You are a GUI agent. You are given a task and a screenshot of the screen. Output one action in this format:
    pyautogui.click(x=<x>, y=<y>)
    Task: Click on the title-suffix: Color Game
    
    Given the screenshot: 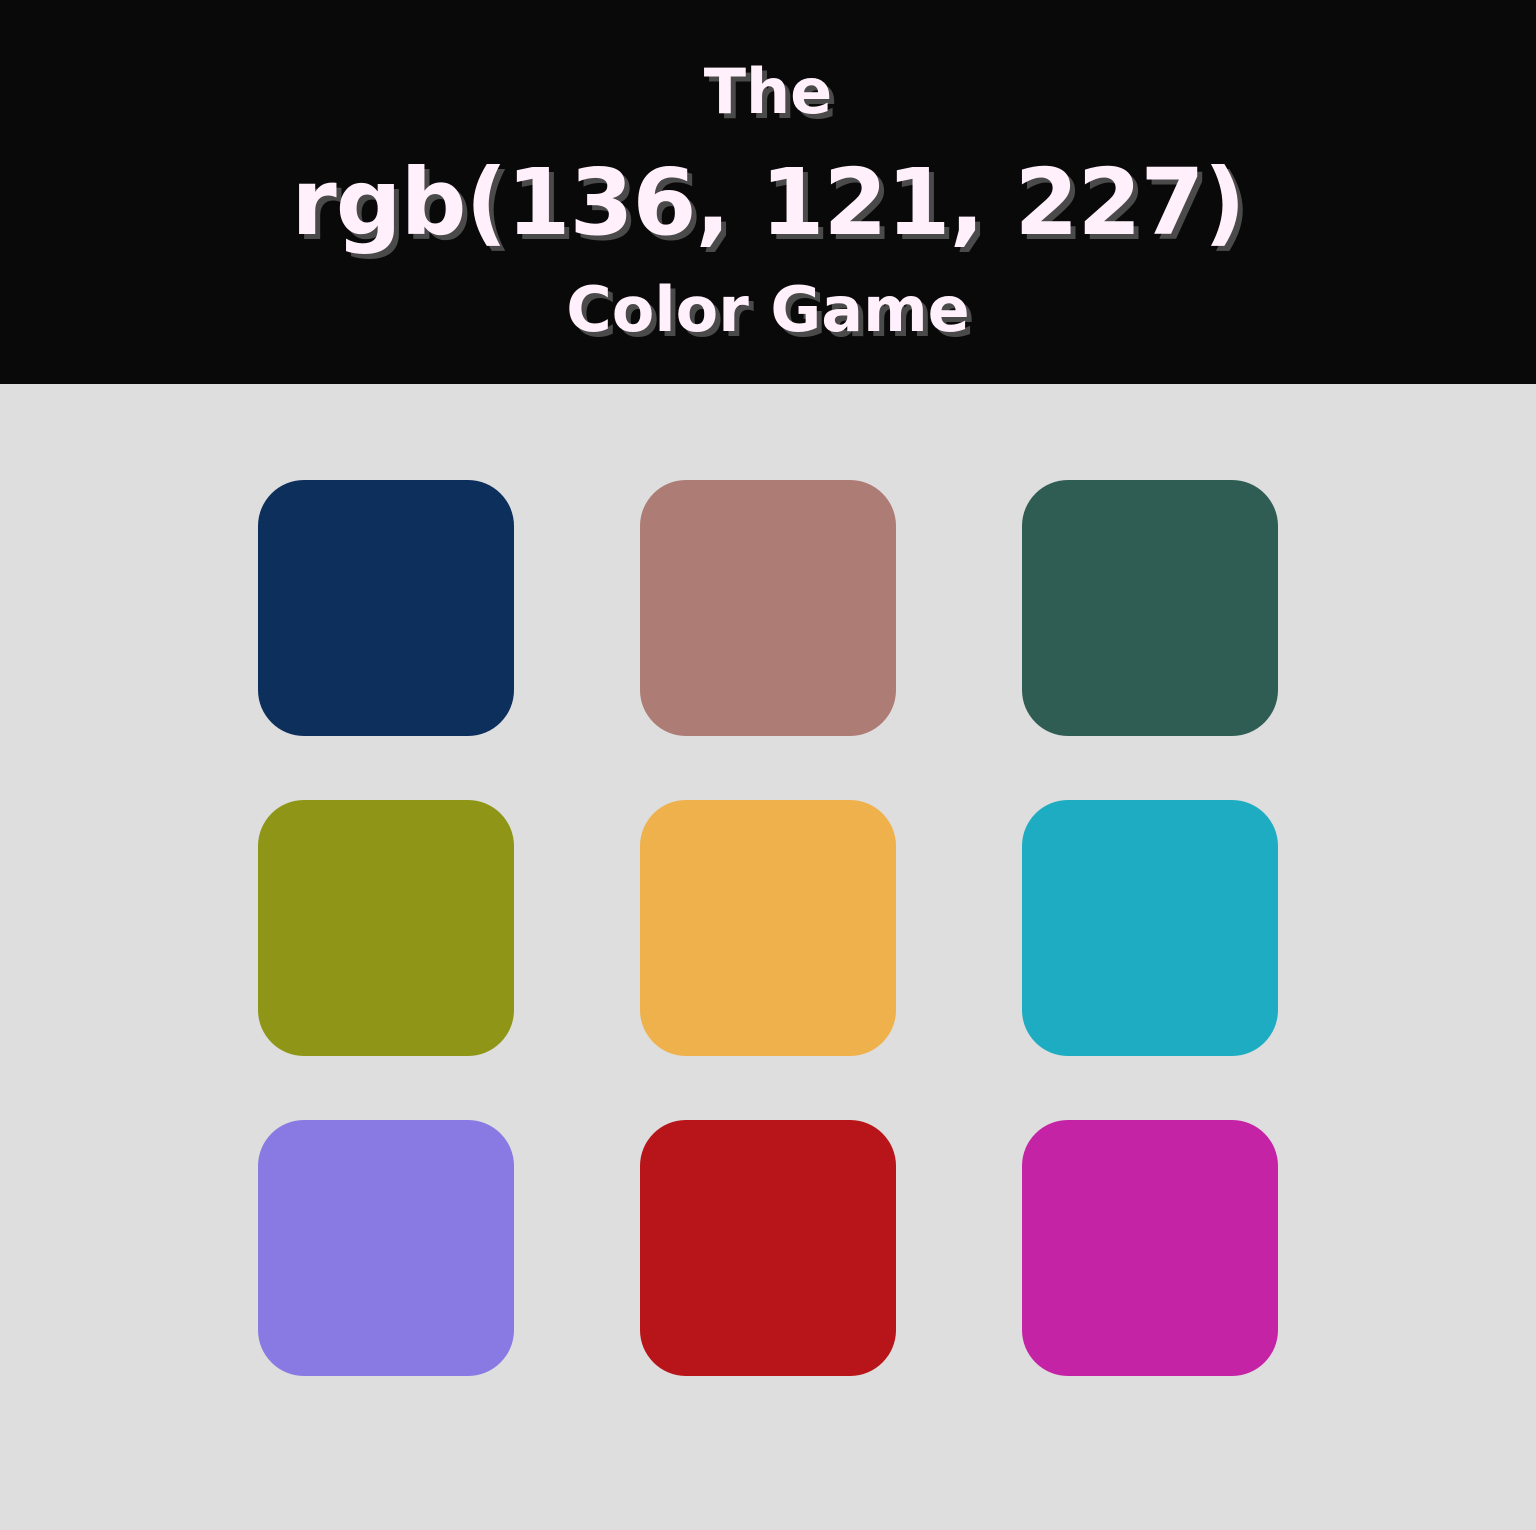 What is the action you would take?
    pyautogui.click(x=768, y=309)
    